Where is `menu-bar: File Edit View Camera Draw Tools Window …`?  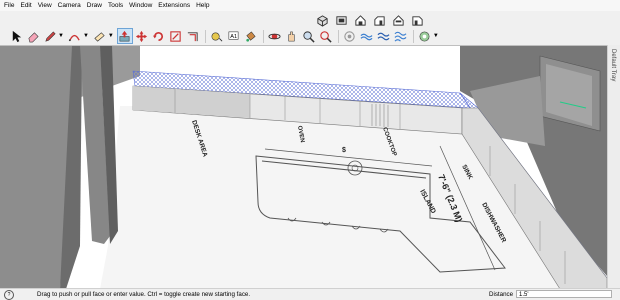 menu-bar: File Edit View Camera Draw Tools Window … is located at coordinates (310, 5).